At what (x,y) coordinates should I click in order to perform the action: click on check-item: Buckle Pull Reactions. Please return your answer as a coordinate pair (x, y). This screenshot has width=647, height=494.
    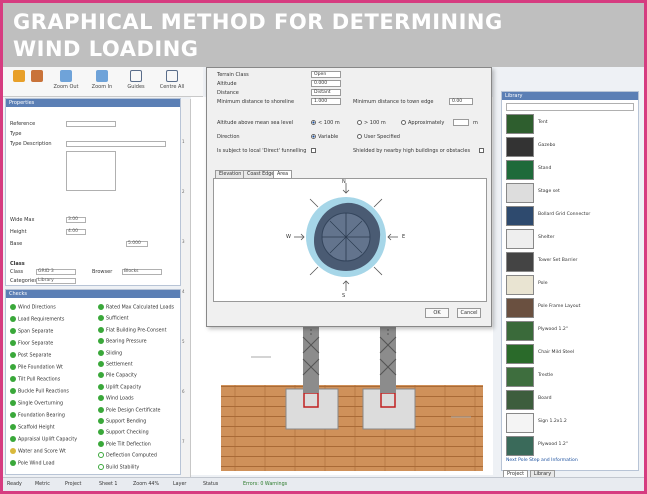
    Looking at the image, I should click on (39, 391).